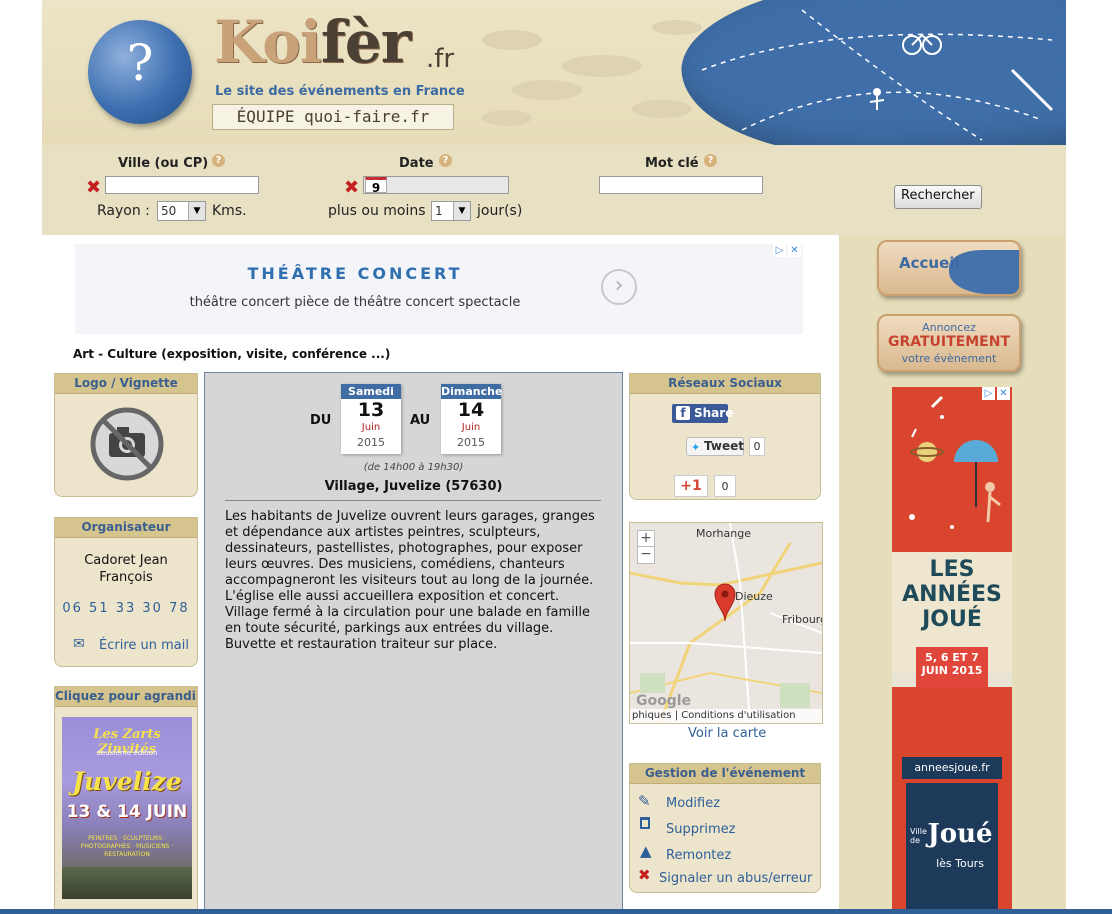  I want to click on organizer-name: Cadoret Jean François, so click(126, 569).